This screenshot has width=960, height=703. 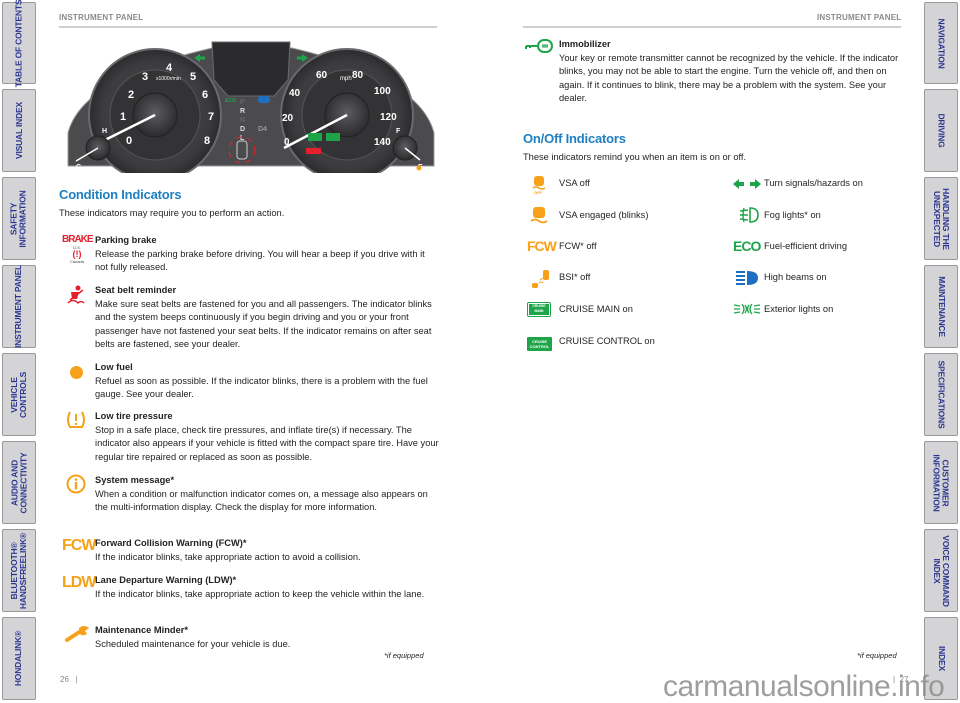 I want to click on item-title: Seat belt reminder, so click(x=136, y=290).